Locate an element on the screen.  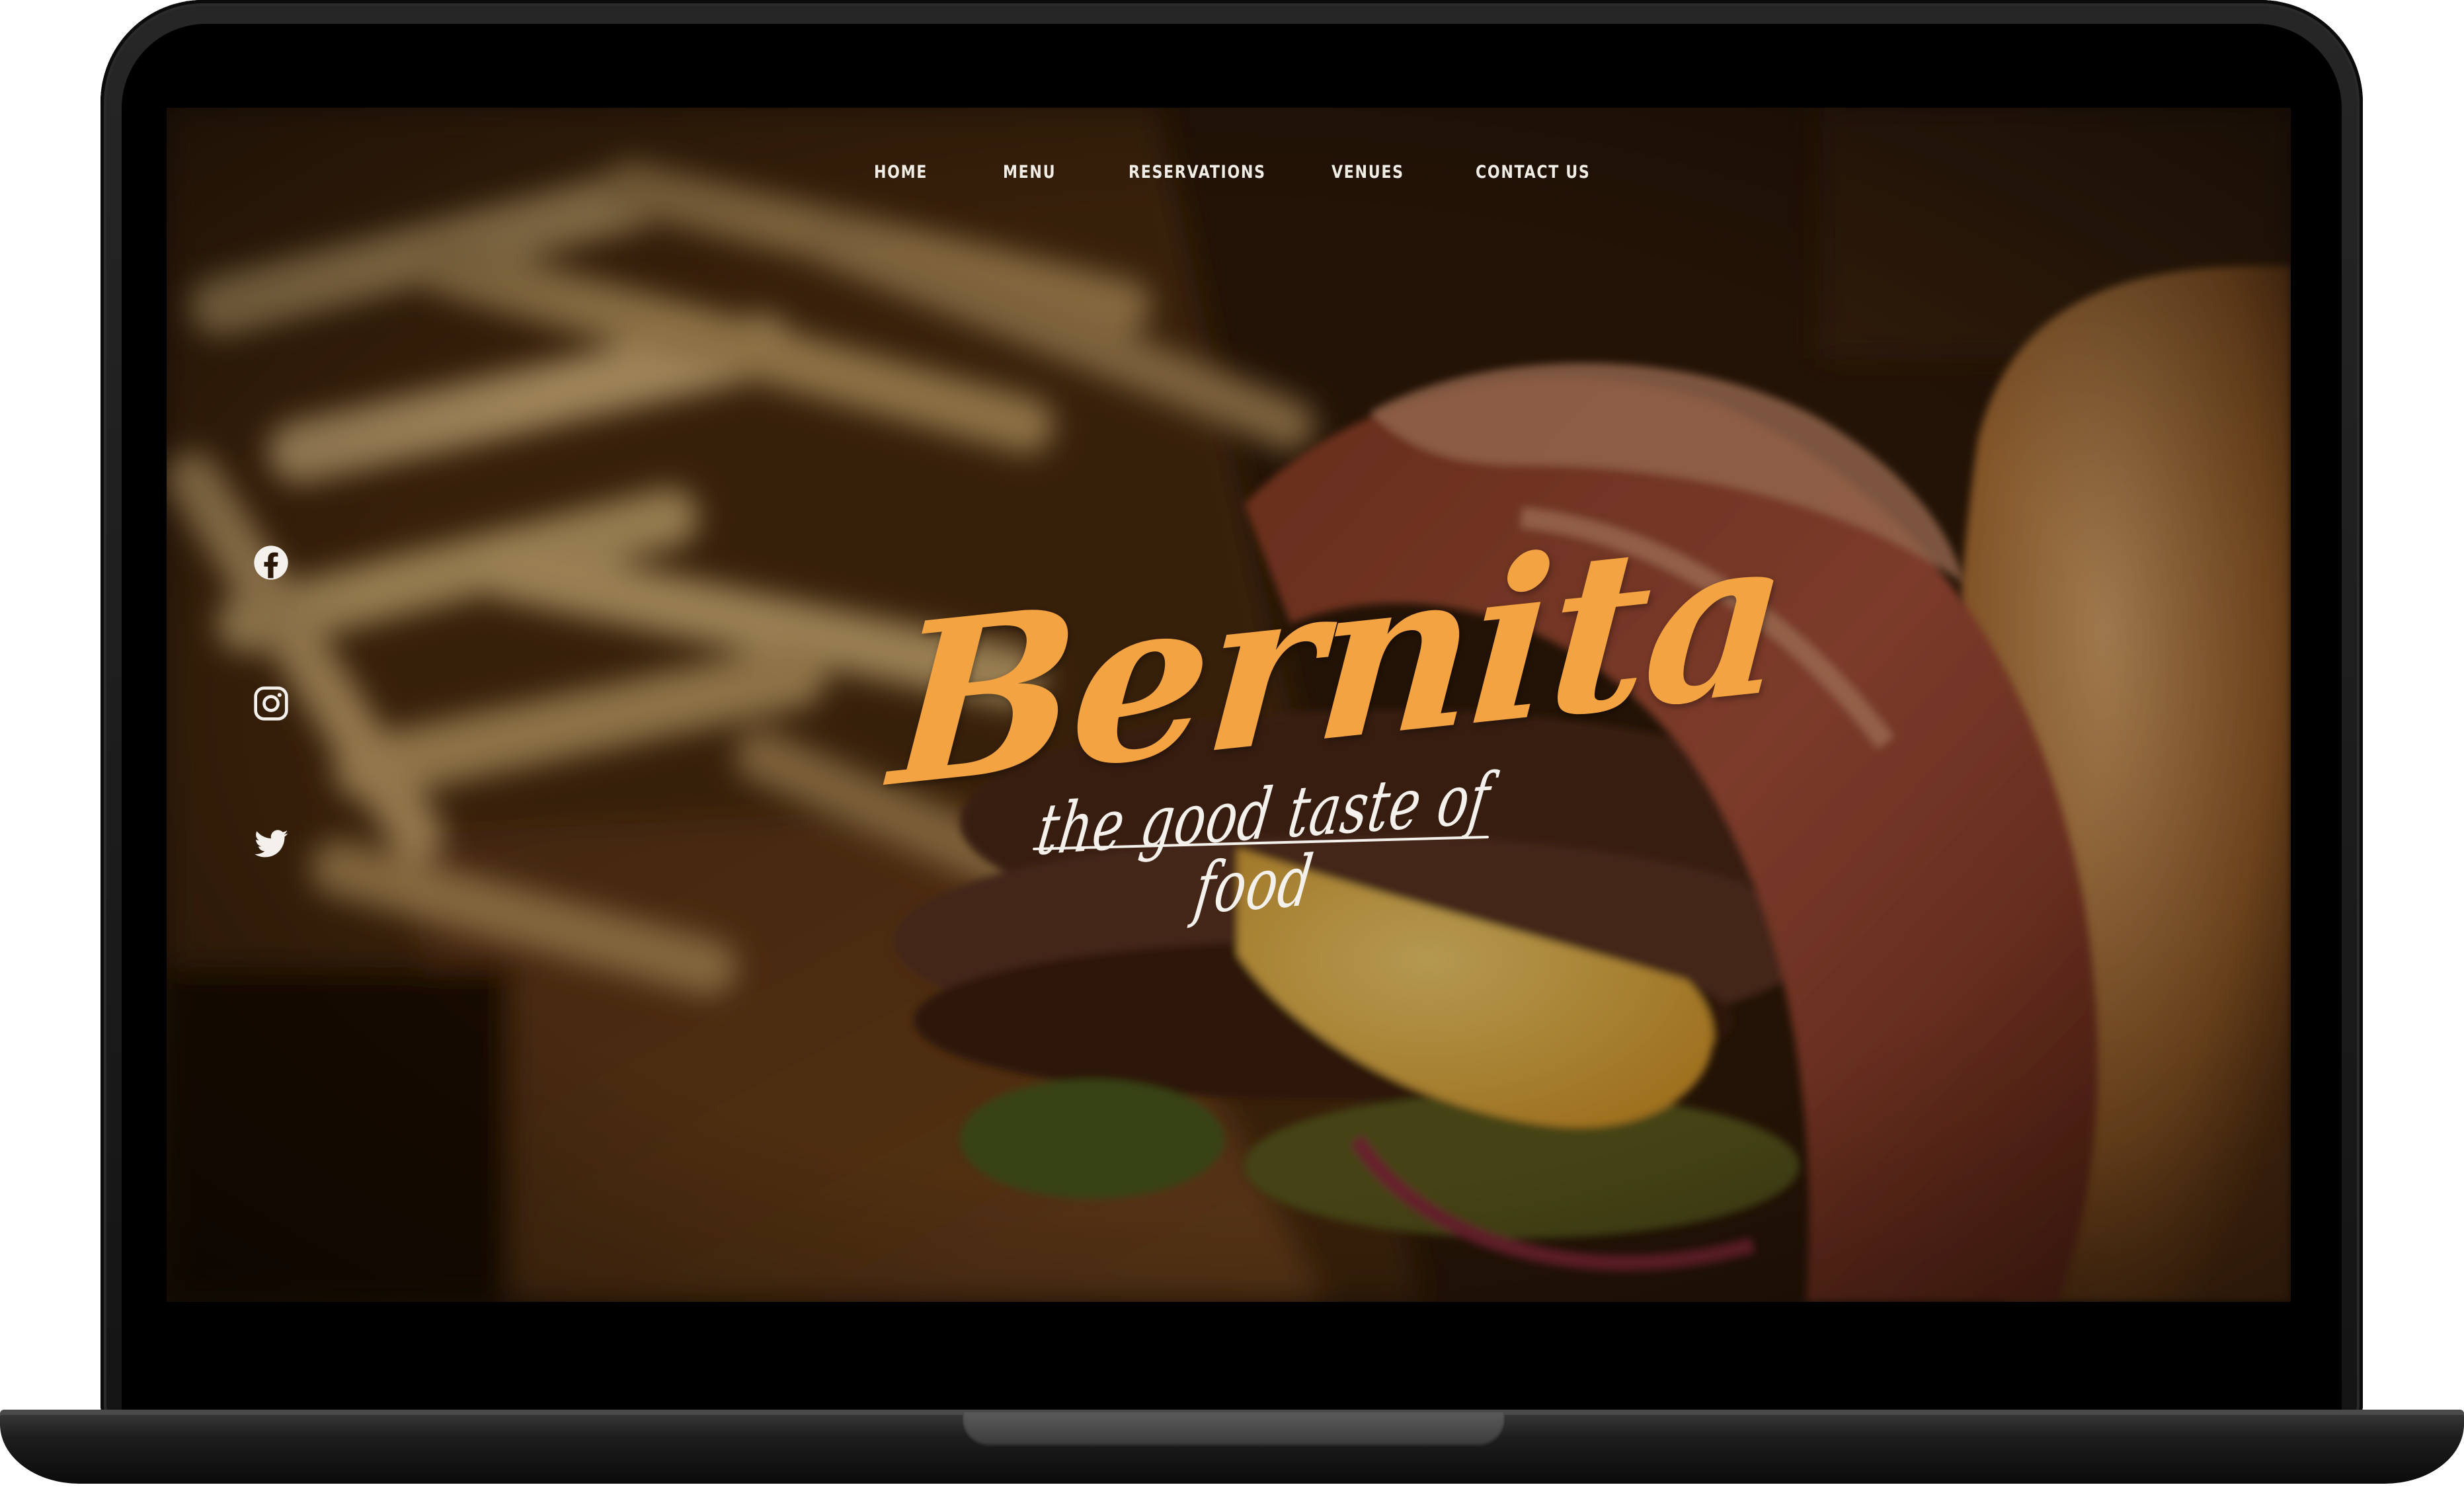
instagram-icon is located at coordinates (271, 703).